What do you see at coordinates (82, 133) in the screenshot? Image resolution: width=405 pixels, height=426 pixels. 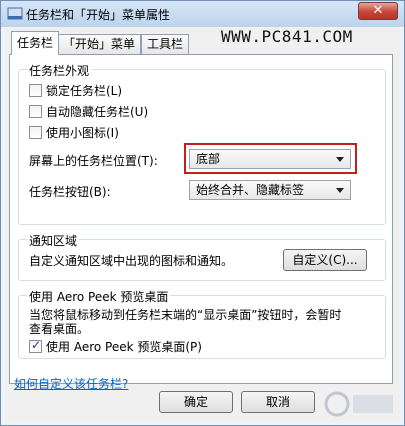 I see `small-icons-label: 使用小图标(I)` at bounding box center [82, 133].